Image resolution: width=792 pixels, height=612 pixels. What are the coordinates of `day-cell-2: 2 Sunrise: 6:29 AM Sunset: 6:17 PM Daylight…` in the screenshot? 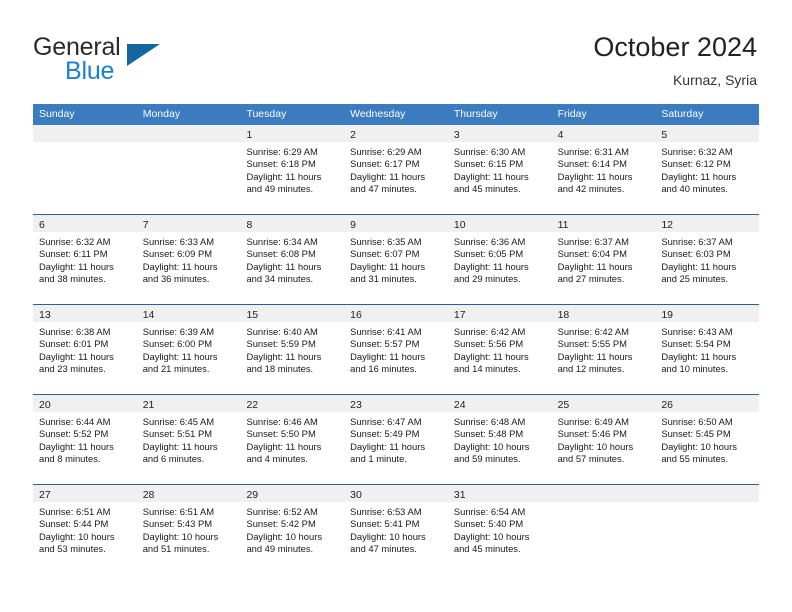 It's located at (396, 169).